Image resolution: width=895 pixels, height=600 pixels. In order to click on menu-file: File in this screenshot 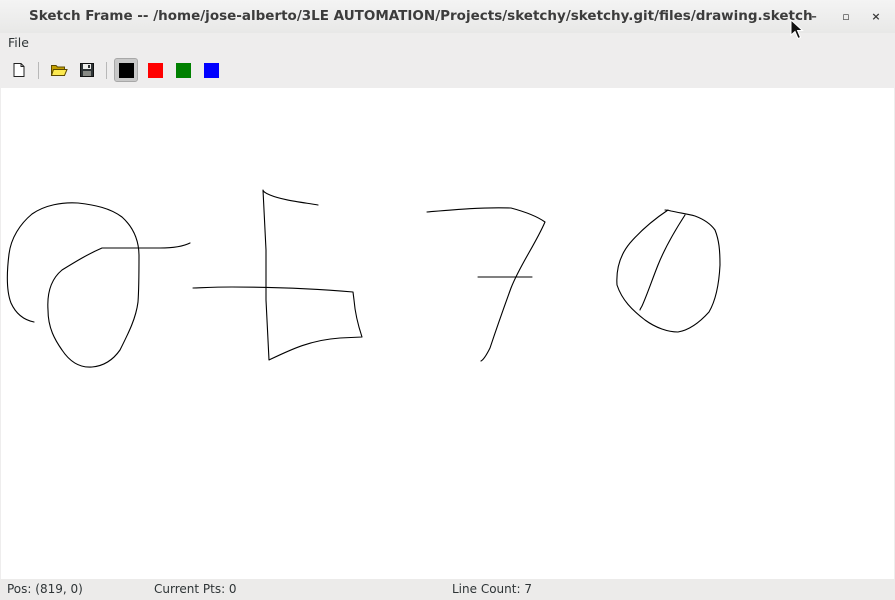, I will do `click(18, 42)`.